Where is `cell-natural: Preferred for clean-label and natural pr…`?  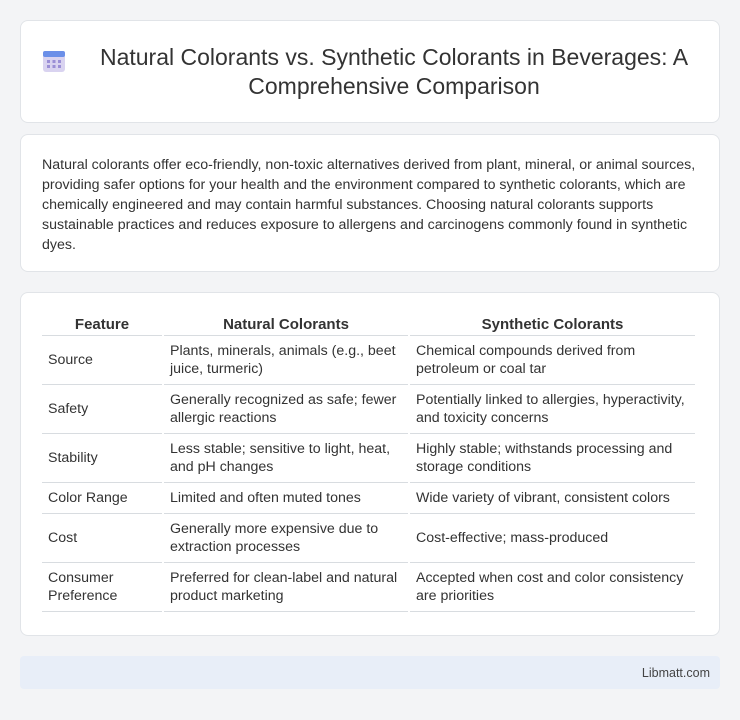 cell-natural: Preferred for clean-label and natural pr… is located at coordinates (286, 587).